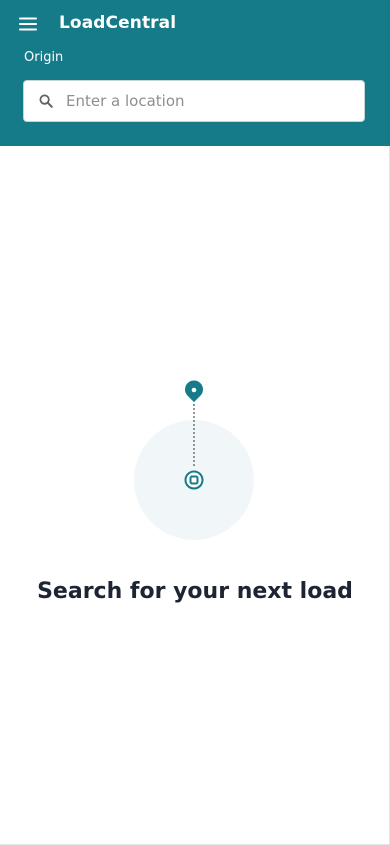 The width and height of the screenshot is (390, 845). Describe the element at coordinates (194, 480) in the screenshot. I see `target-icon` at that location.